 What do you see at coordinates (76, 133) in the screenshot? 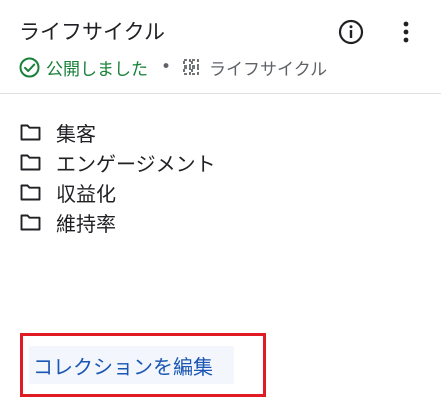
I see `folder-label: 集客` at bounding box center [76, 133].